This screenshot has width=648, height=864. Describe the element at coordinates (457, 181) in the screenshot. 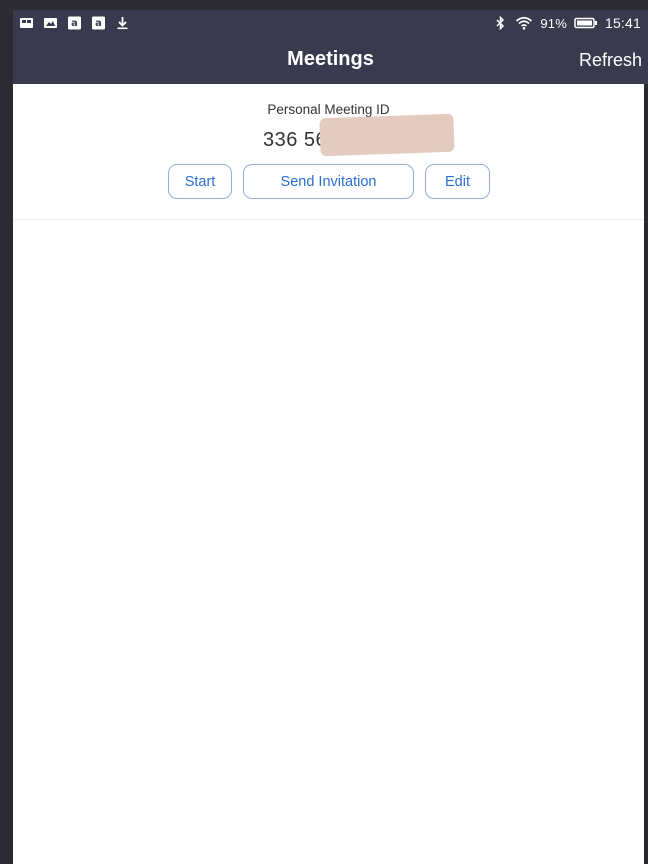

I see `edit-button: Edit` at that location.